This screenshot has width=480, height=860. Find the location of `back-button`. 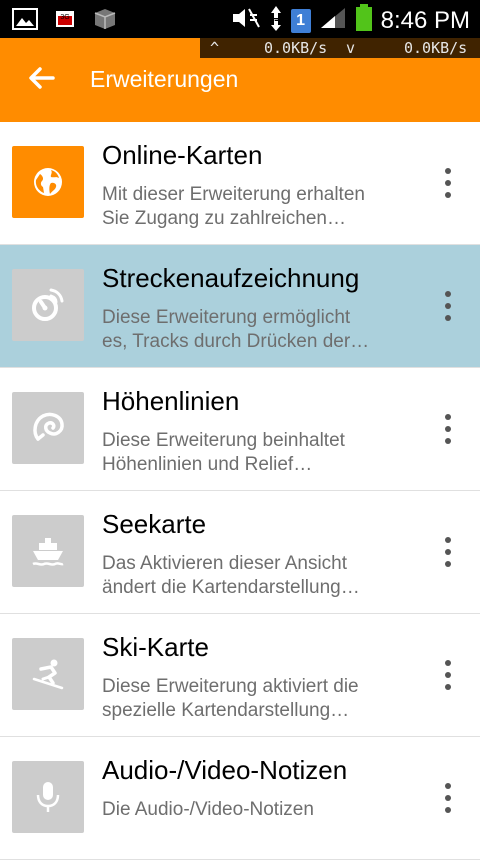

back-button is located at coordinates (42, 78).